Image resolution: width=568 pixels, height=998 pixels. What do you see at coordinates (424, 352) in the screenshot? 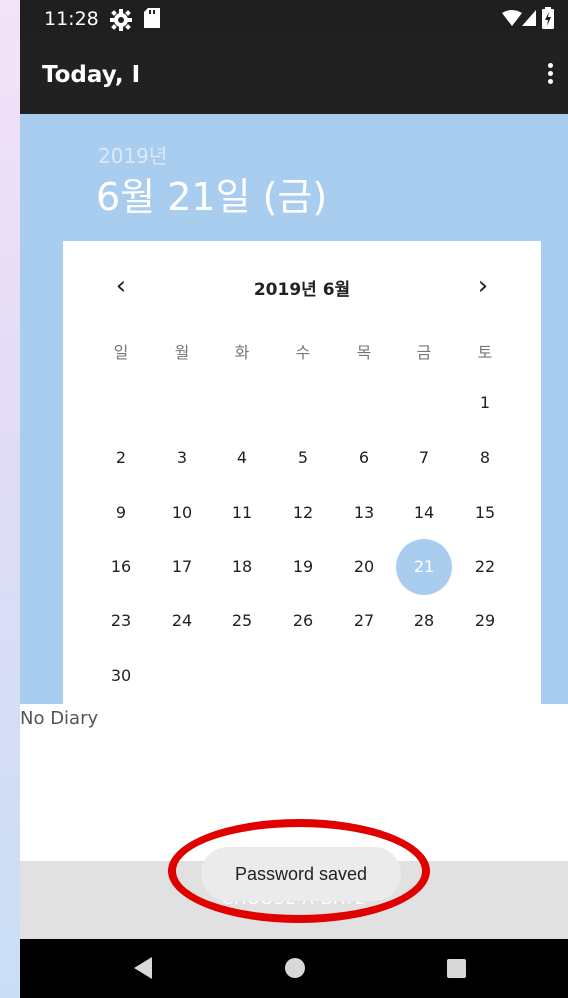
I see `weekday-label: 금` at bounding box center [424, 352].